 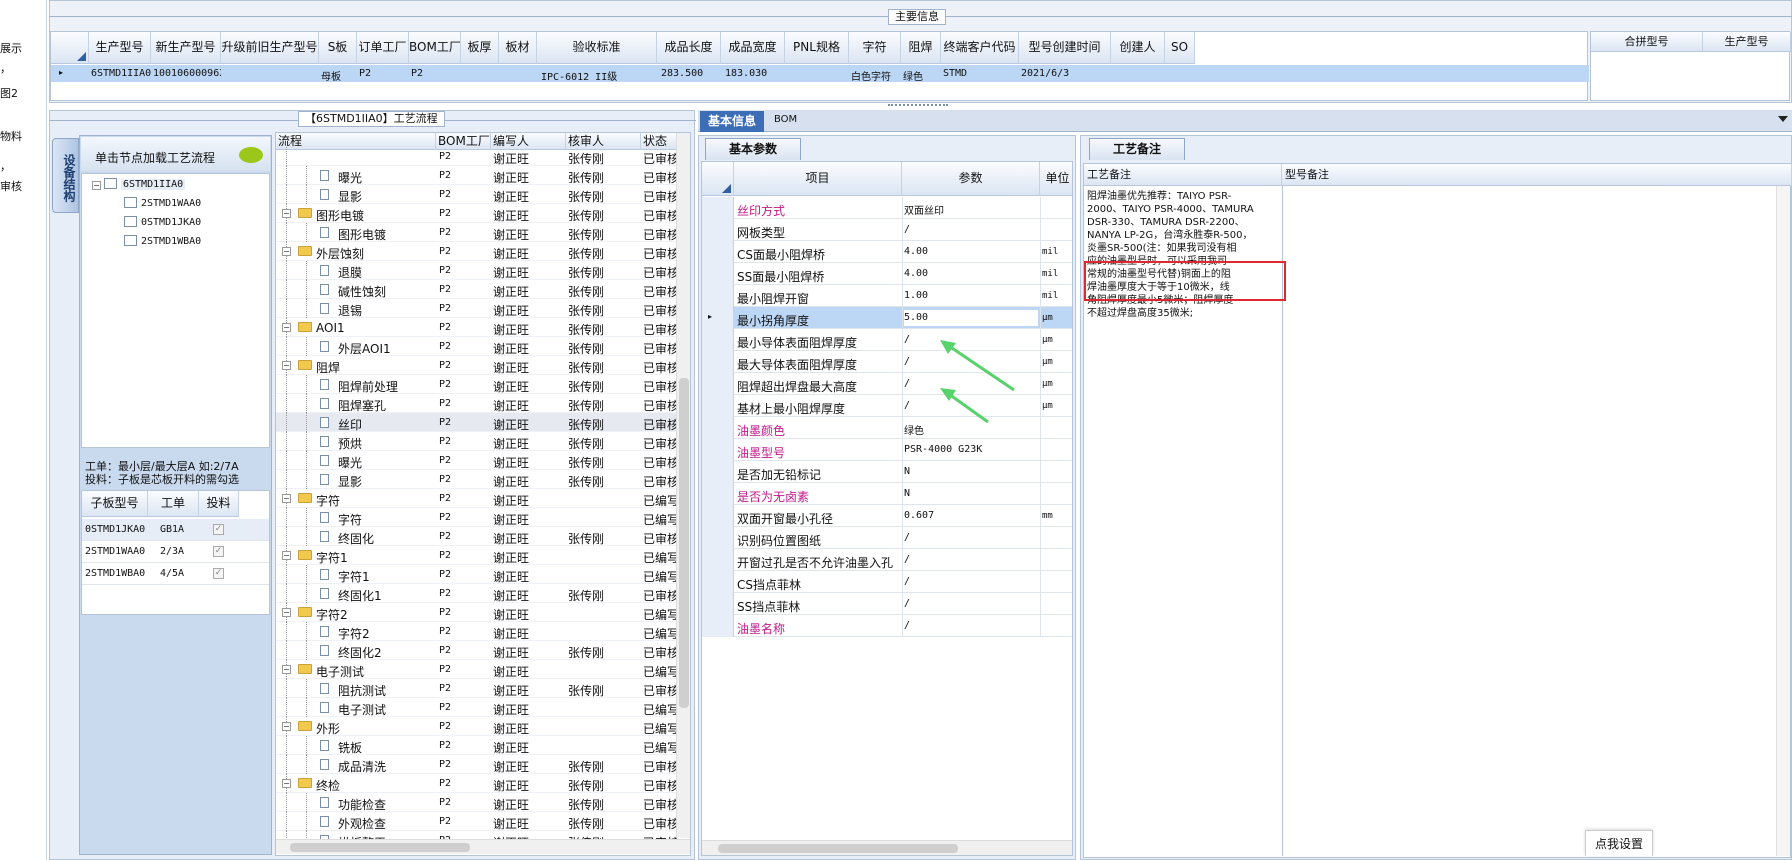 What do you see at coordinates (887, 604) in the screenshot?
I see `param-row: SS挡点菲林 /` at bounding box center [887, 604].